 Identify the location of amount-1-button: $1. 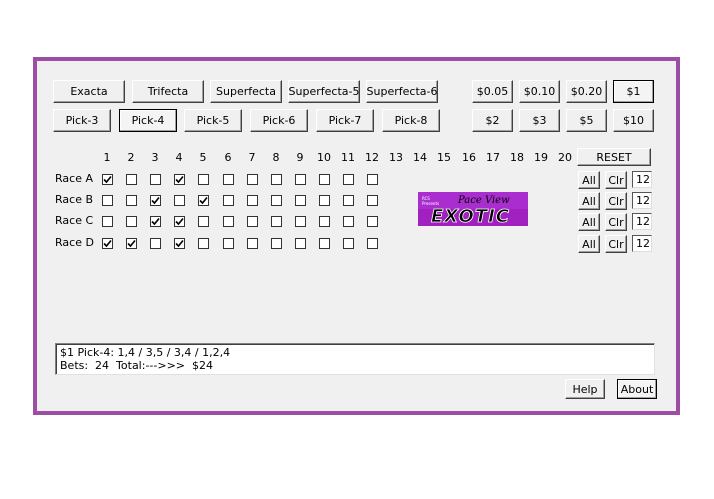
(633, 91).